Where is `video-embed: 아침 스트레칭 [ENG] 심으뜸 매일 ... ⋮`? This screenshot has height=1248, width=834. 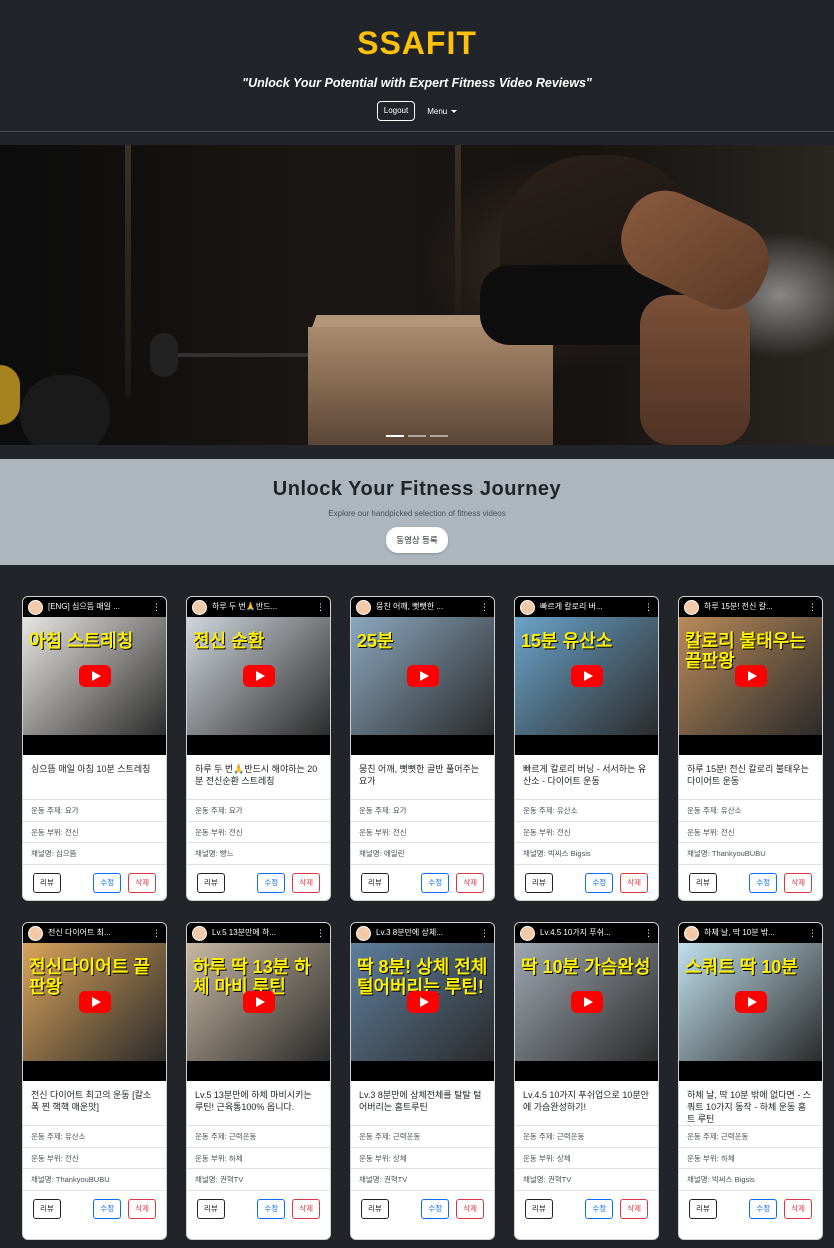
video-embed: 아침 스트레칭 [ENG] 심으뜸 매일 ... ⋮ is located at coordinates (94, 676).